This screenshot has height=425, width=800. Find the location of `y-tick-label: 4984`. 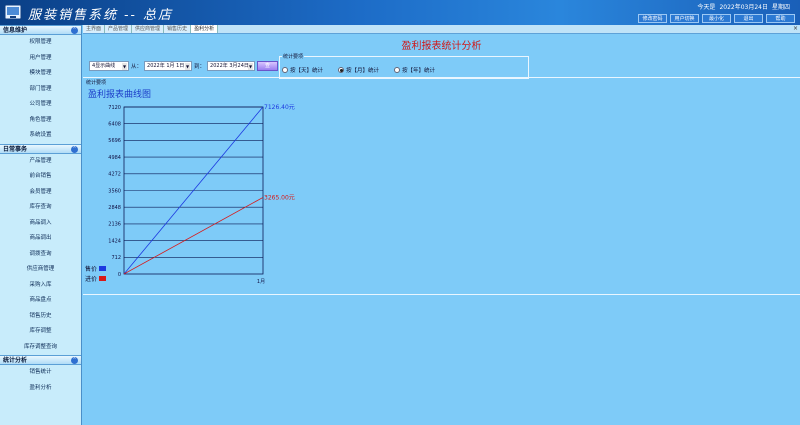

y-tick-label: 4984 is located at coordinates (114, 158).